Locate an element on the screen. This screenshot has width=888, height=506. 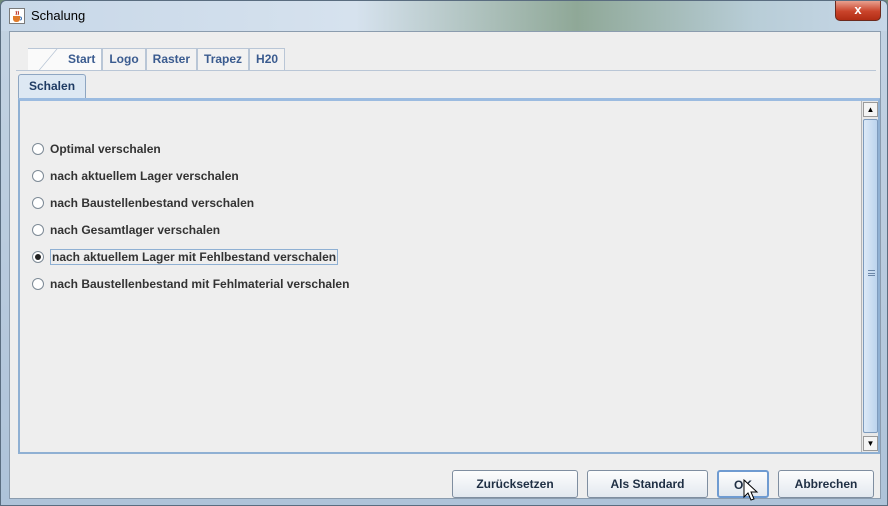
close-button: x is located at coordinates (858, 11).